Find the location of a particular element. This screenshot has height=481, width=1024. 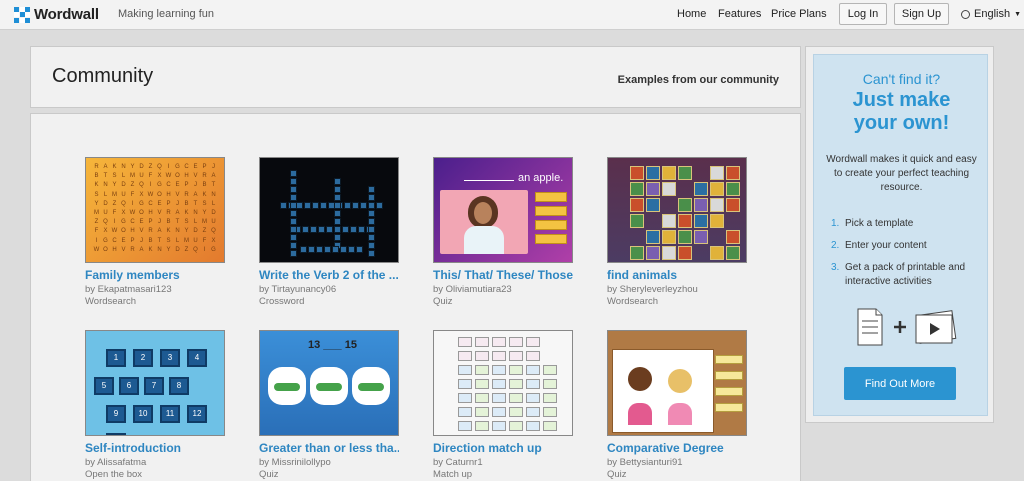

activity-type: Wordsearch is located at coordinates (633, 301).